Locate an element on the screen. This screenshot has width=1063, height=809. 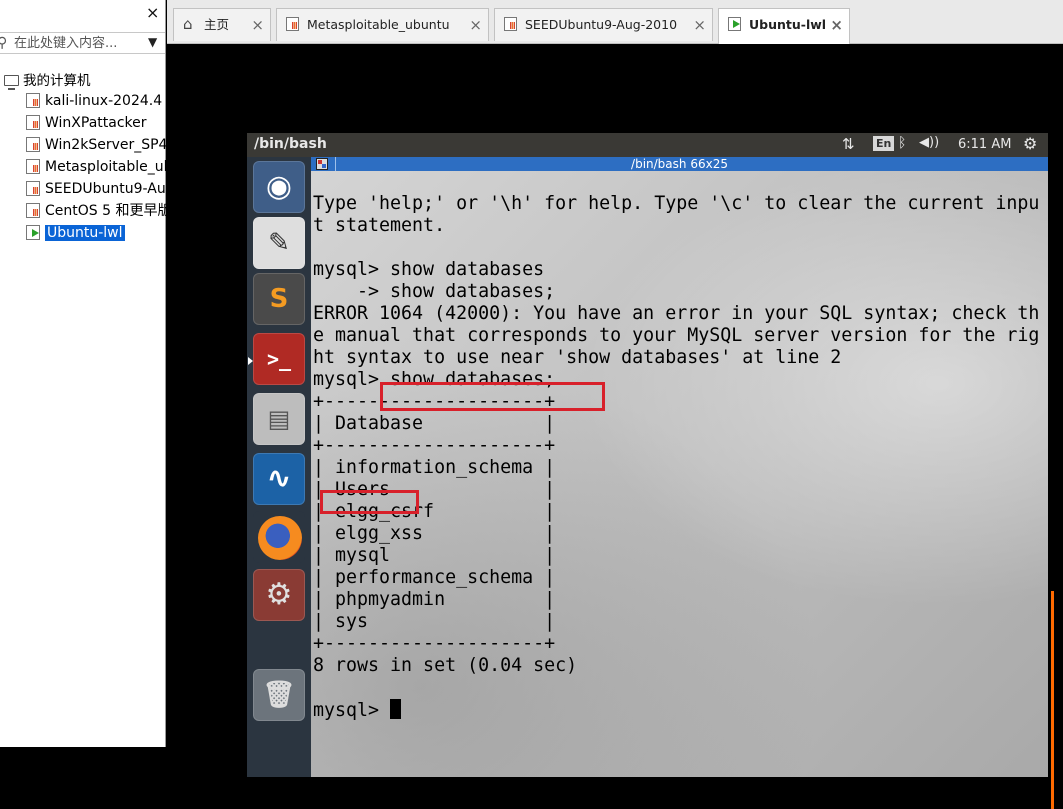
terminal-prompt: mysql> is located at coordinates (352, 710).